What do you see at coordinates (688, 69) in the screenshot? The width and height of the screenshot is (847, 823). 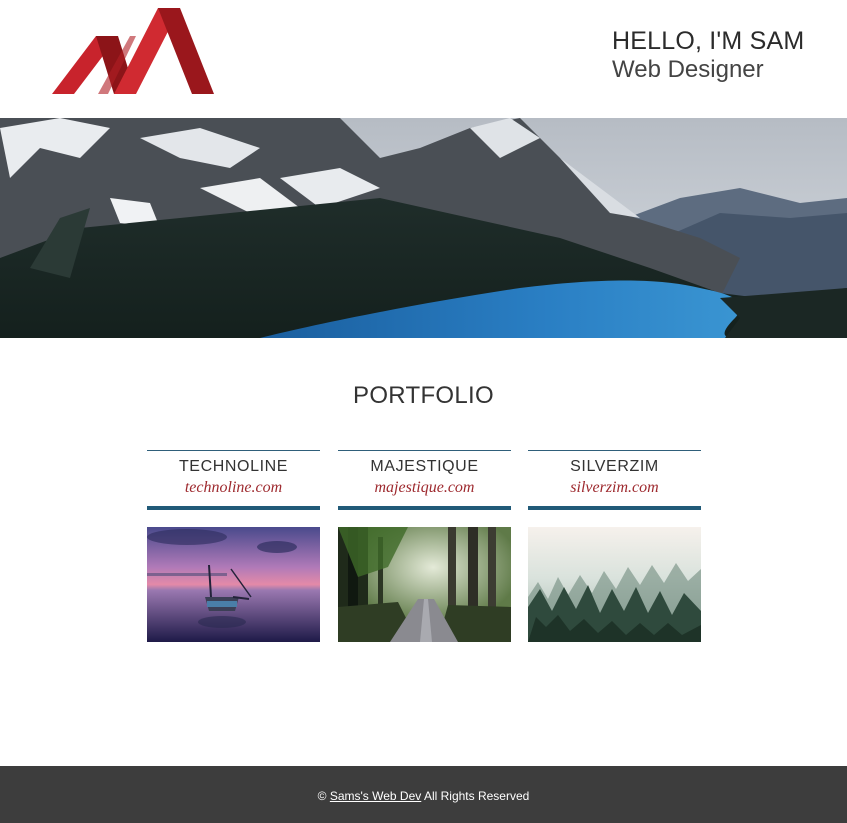 I see `intro-role: Web Designer` at bounding box center [688, 69].